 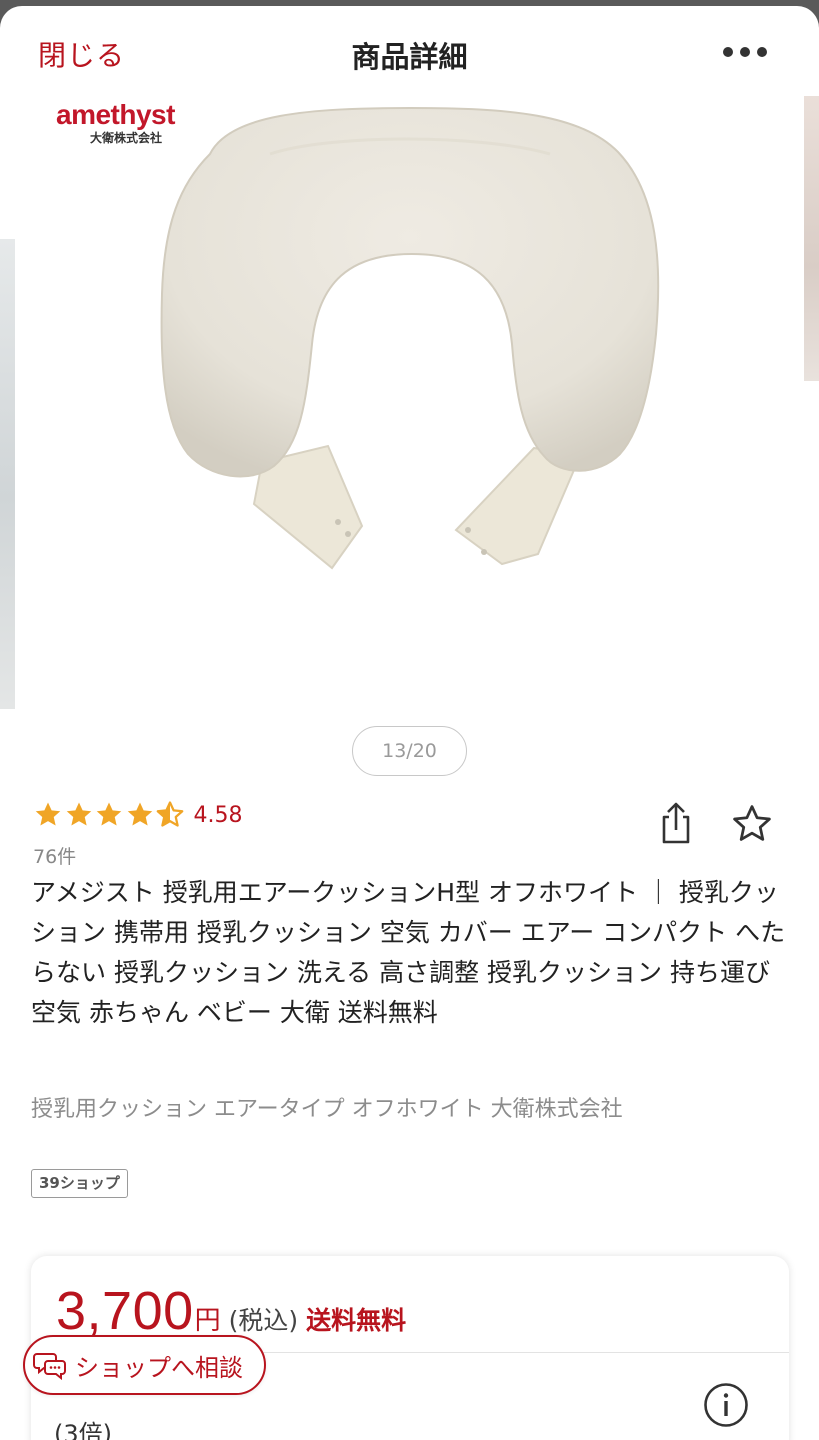 I want to click on price-currency: 円, so click(x=207, y=1321).